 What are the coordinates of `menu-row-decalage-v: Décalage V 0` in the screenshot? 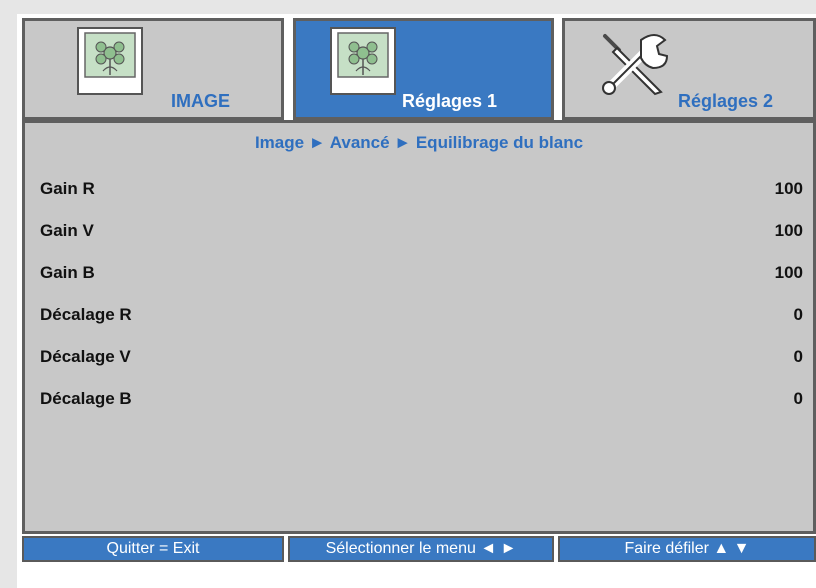 It's located at (421, 359).